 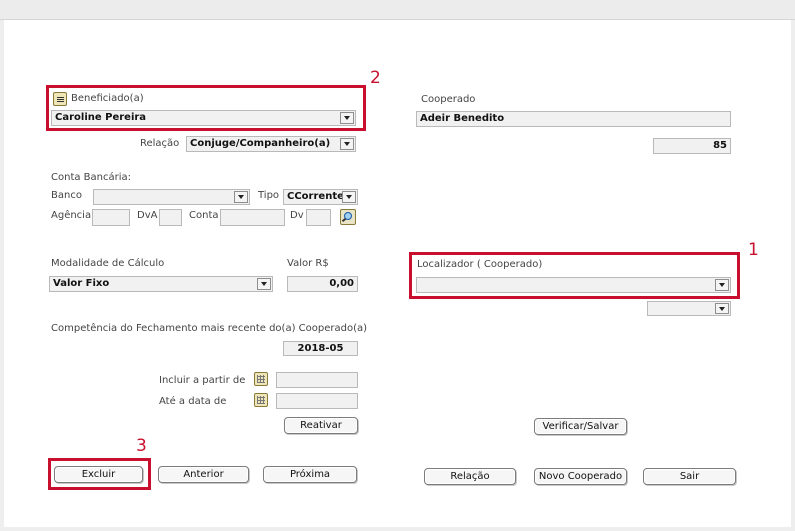 What do you see at coordinates (252, 217) in the screenshot?
I see `conta-input` at bounding box center [252, 217].